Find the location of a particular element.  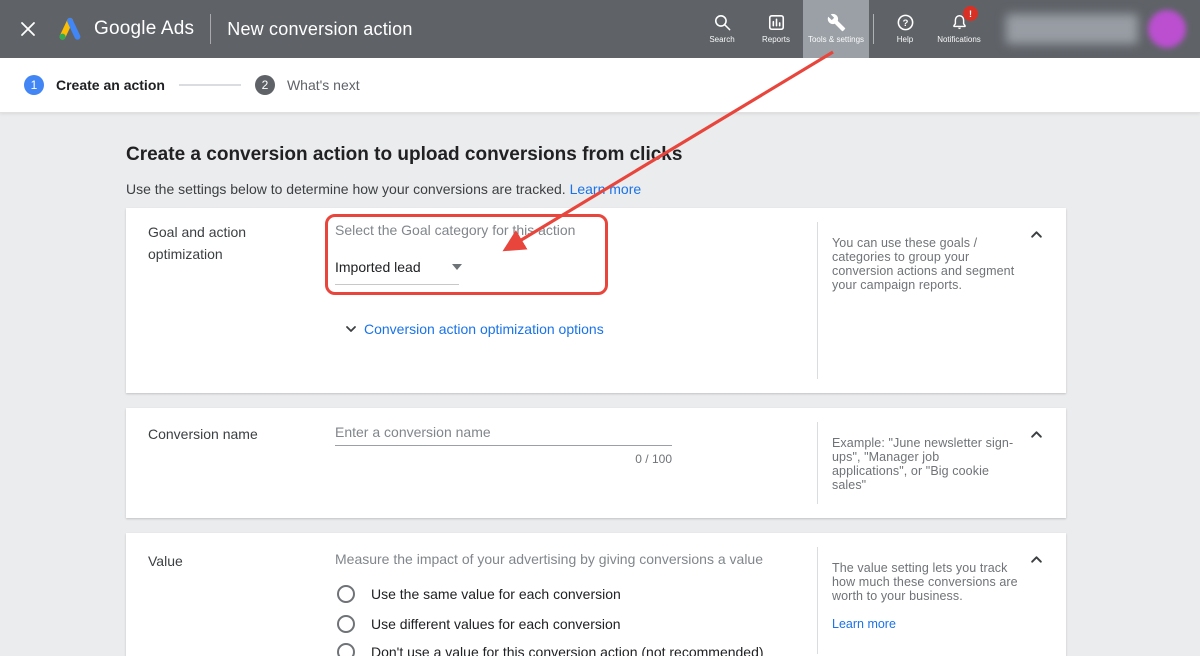

goal-category-dropdown: Imported lead is located at coordinates (398, 267).